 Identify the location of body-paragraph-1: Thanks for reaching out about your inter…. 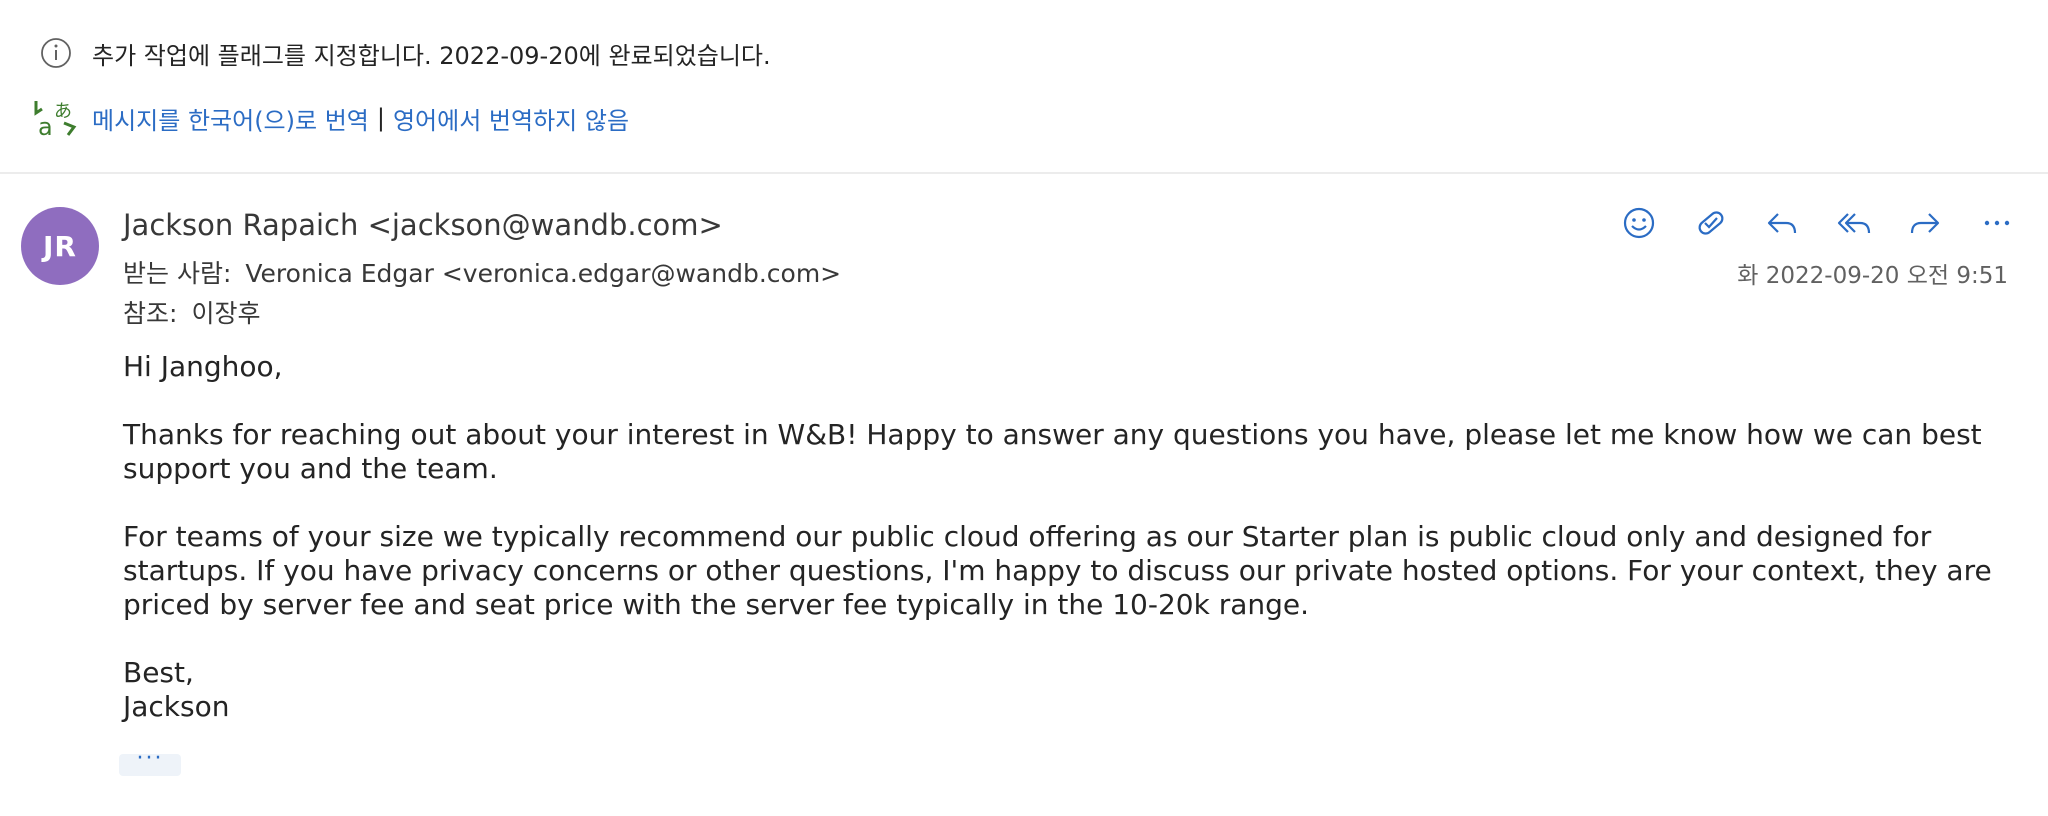
(1052, 451).